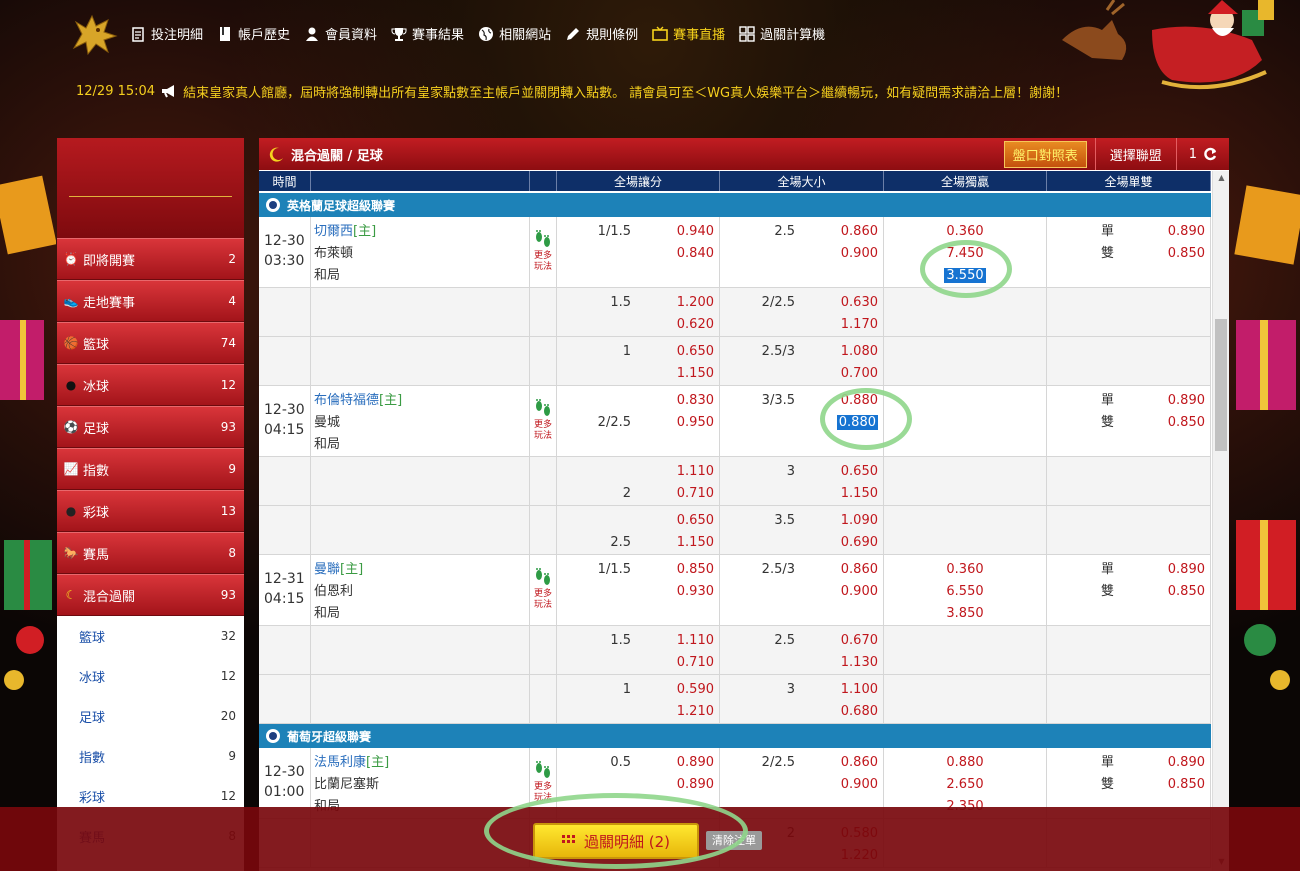 Image resolution: width=1300 pixels, height=871 pixels. Describe the element at coordinates (854, 543) in the screenshot. I see `odds-value: 0.690` at that location.